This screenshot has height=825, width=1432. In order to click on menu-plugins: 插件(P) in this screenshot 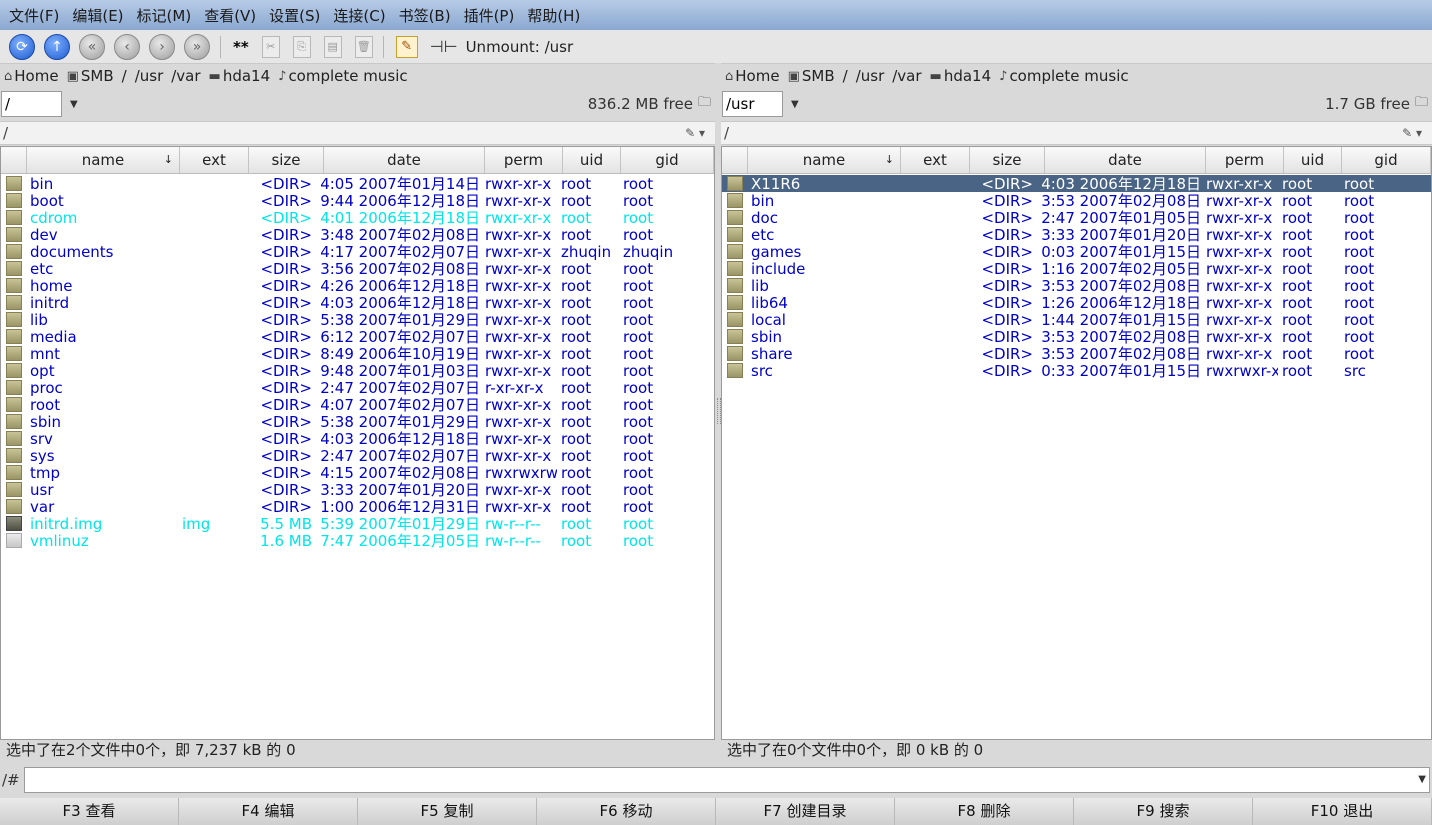, I will do `click(489, 15)`.